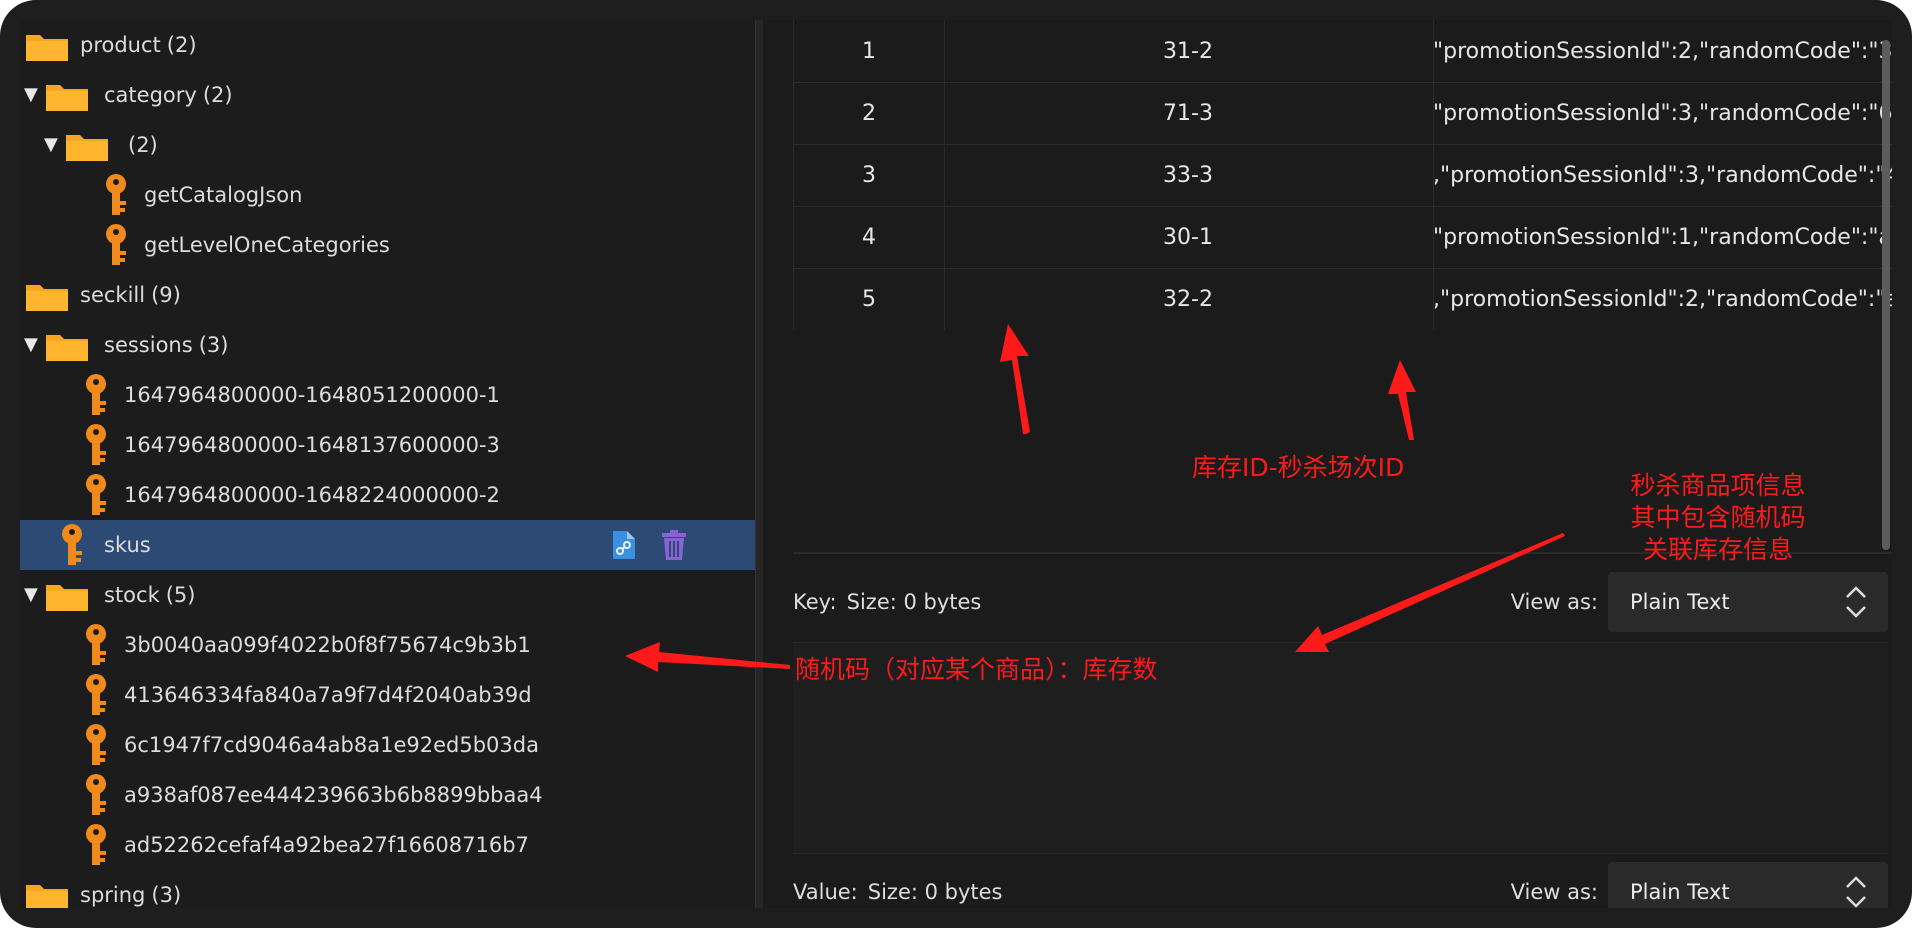  What do you see at coordinates (312, 395) in the screenshot?
I see `tree-label: 1647964800000-1648051200000-1` at bounding box center [312, 395].